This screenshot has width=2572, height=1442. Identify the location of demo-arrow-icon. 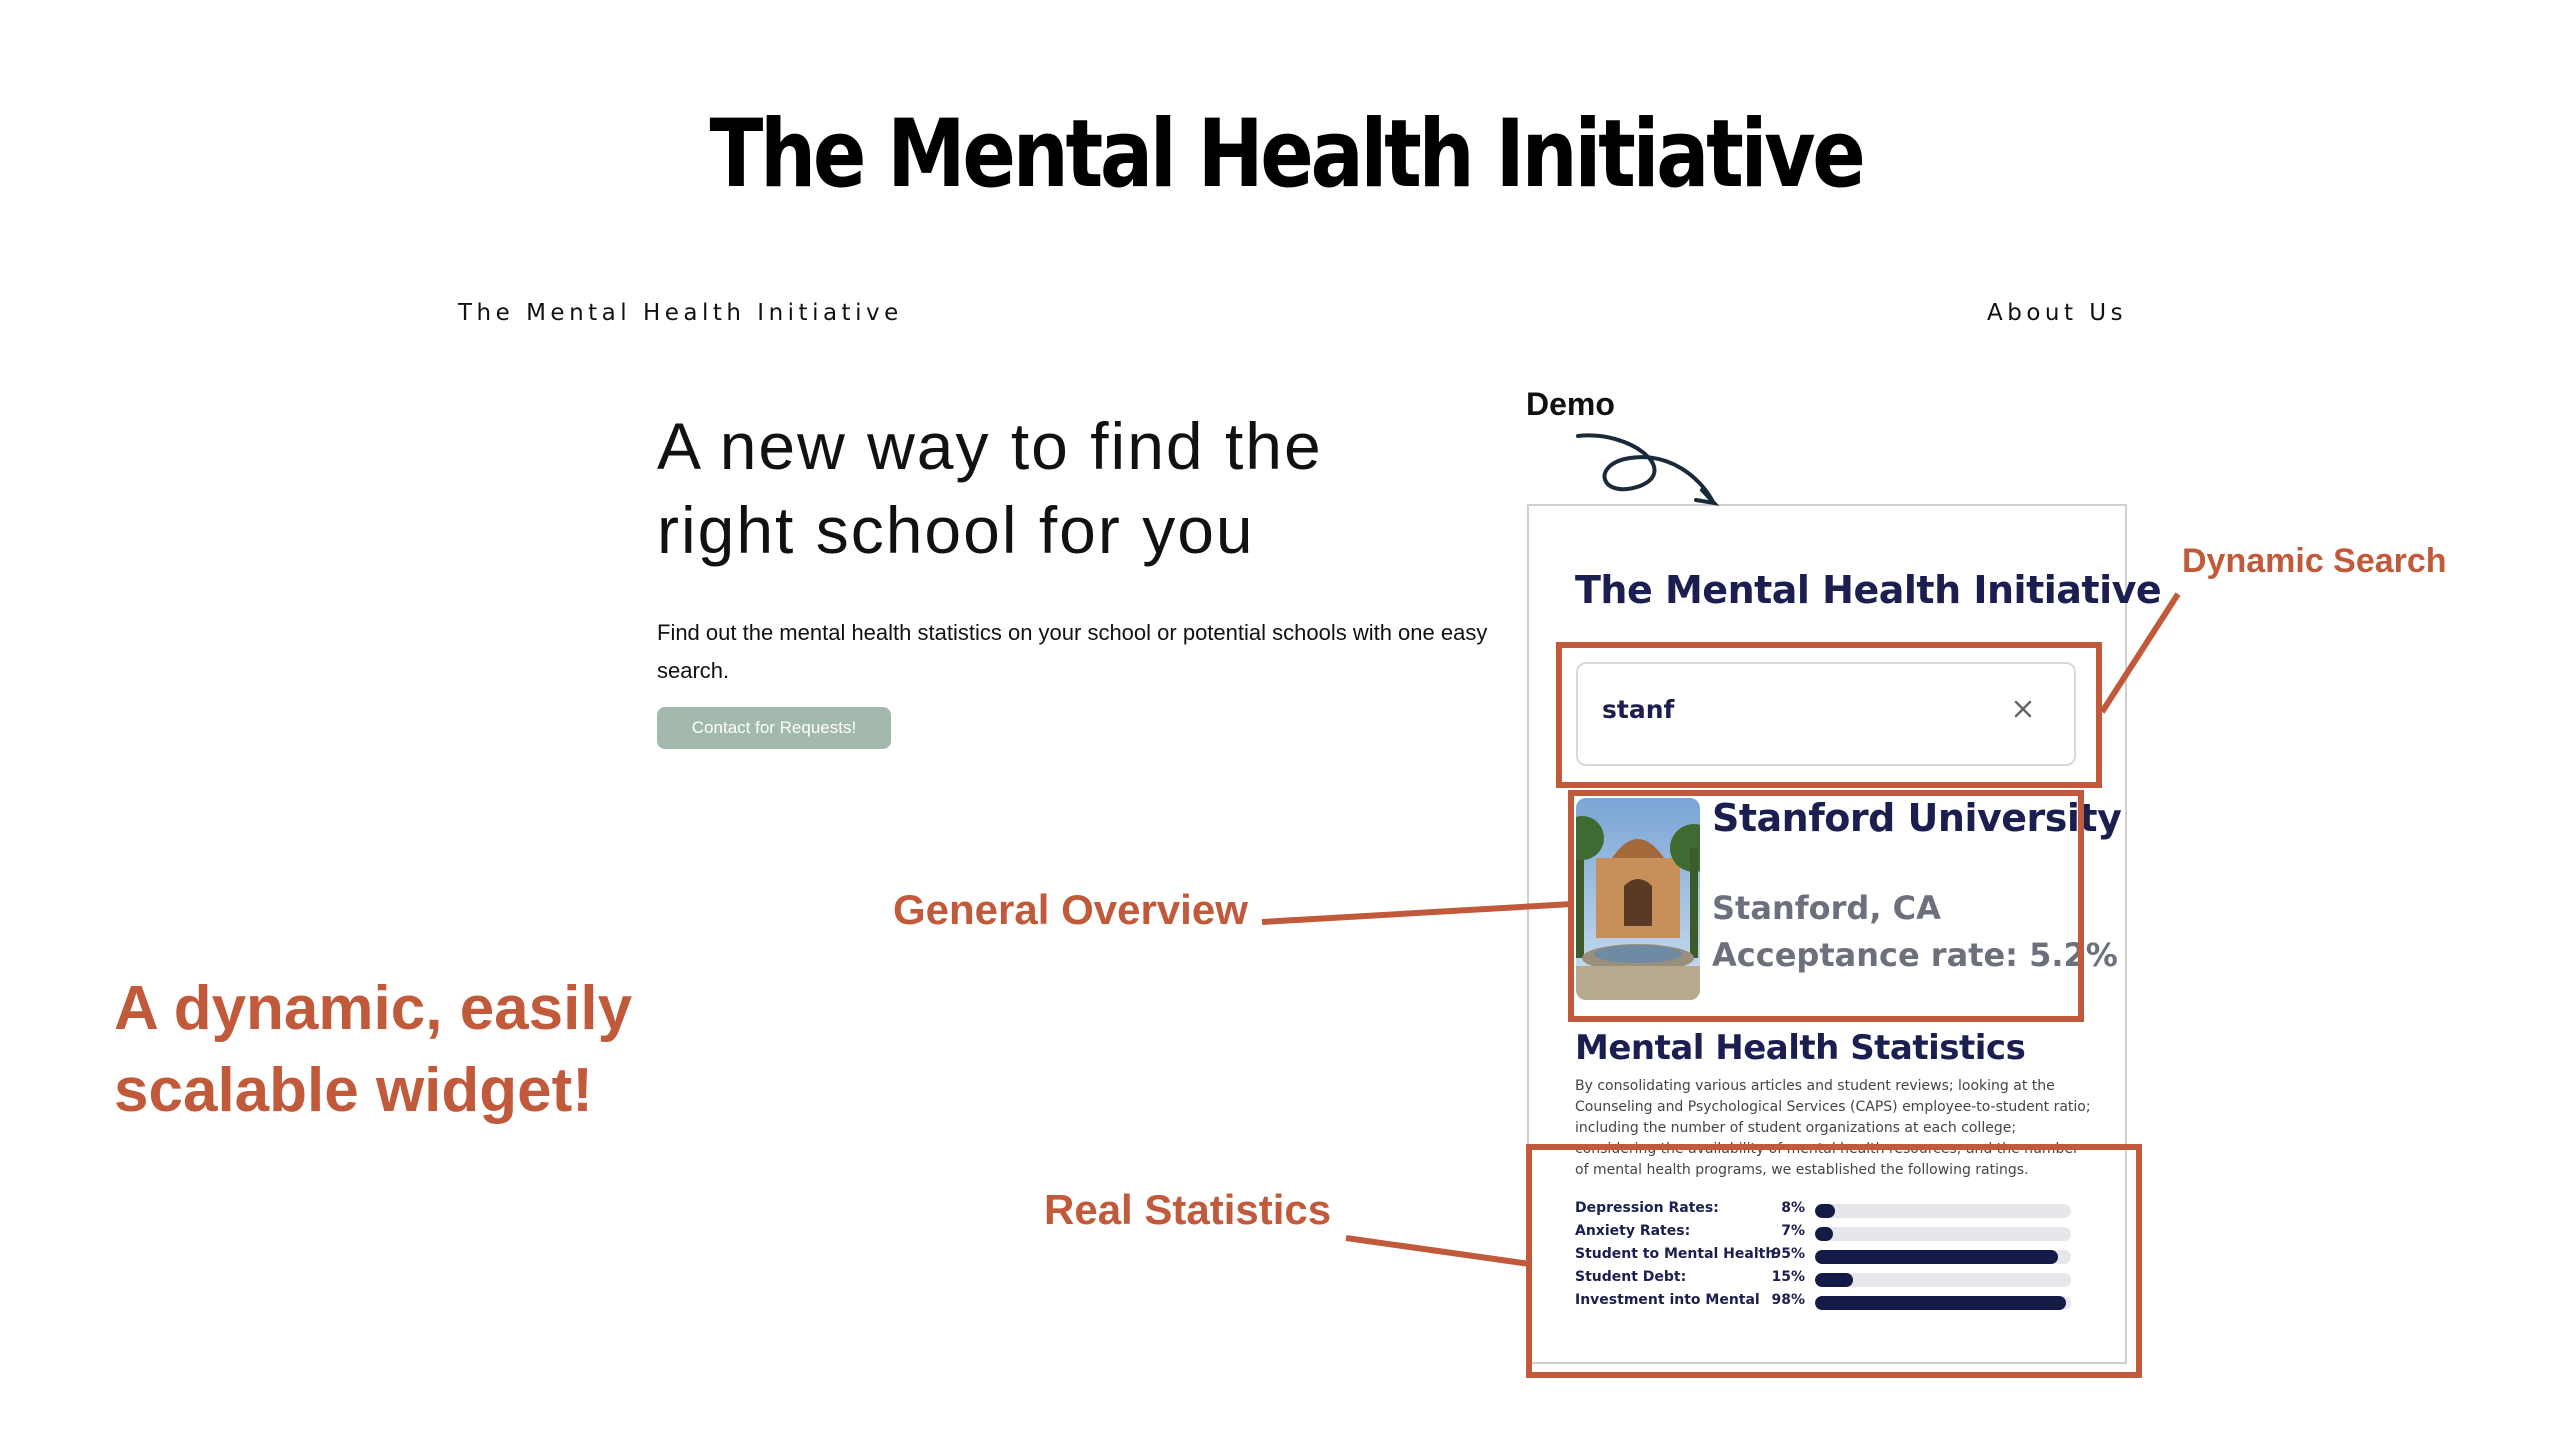
(1645, 467).